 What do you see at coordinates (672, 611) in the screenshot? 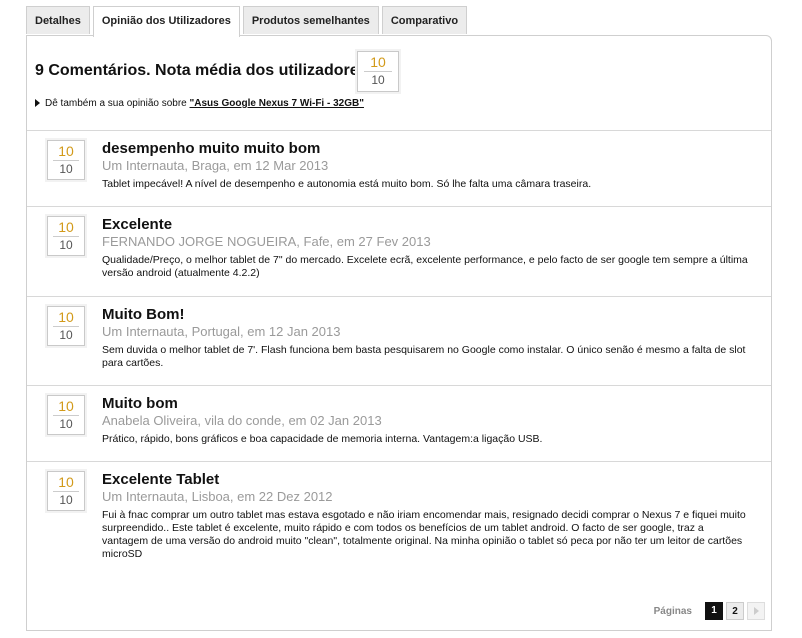
I see `pagination-label: Páginas` at bounding box center [672, 611].